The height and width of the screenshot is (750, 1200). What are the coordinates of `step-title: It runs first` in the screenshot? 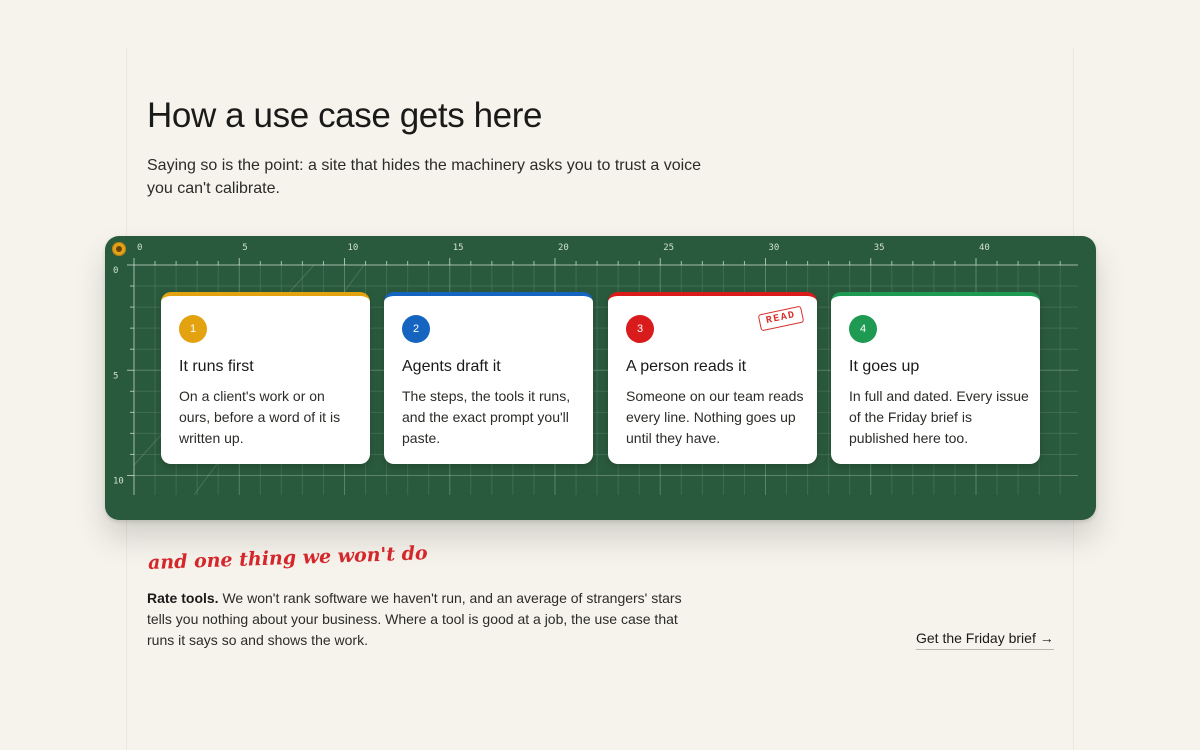 It's located at (216, 366).